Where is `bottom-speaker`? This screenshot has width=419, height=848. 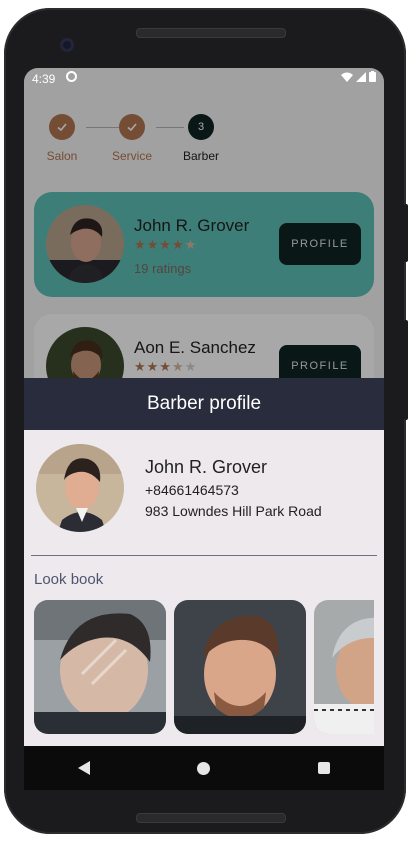 bottom-speaker is located at coordinates (211, 818).